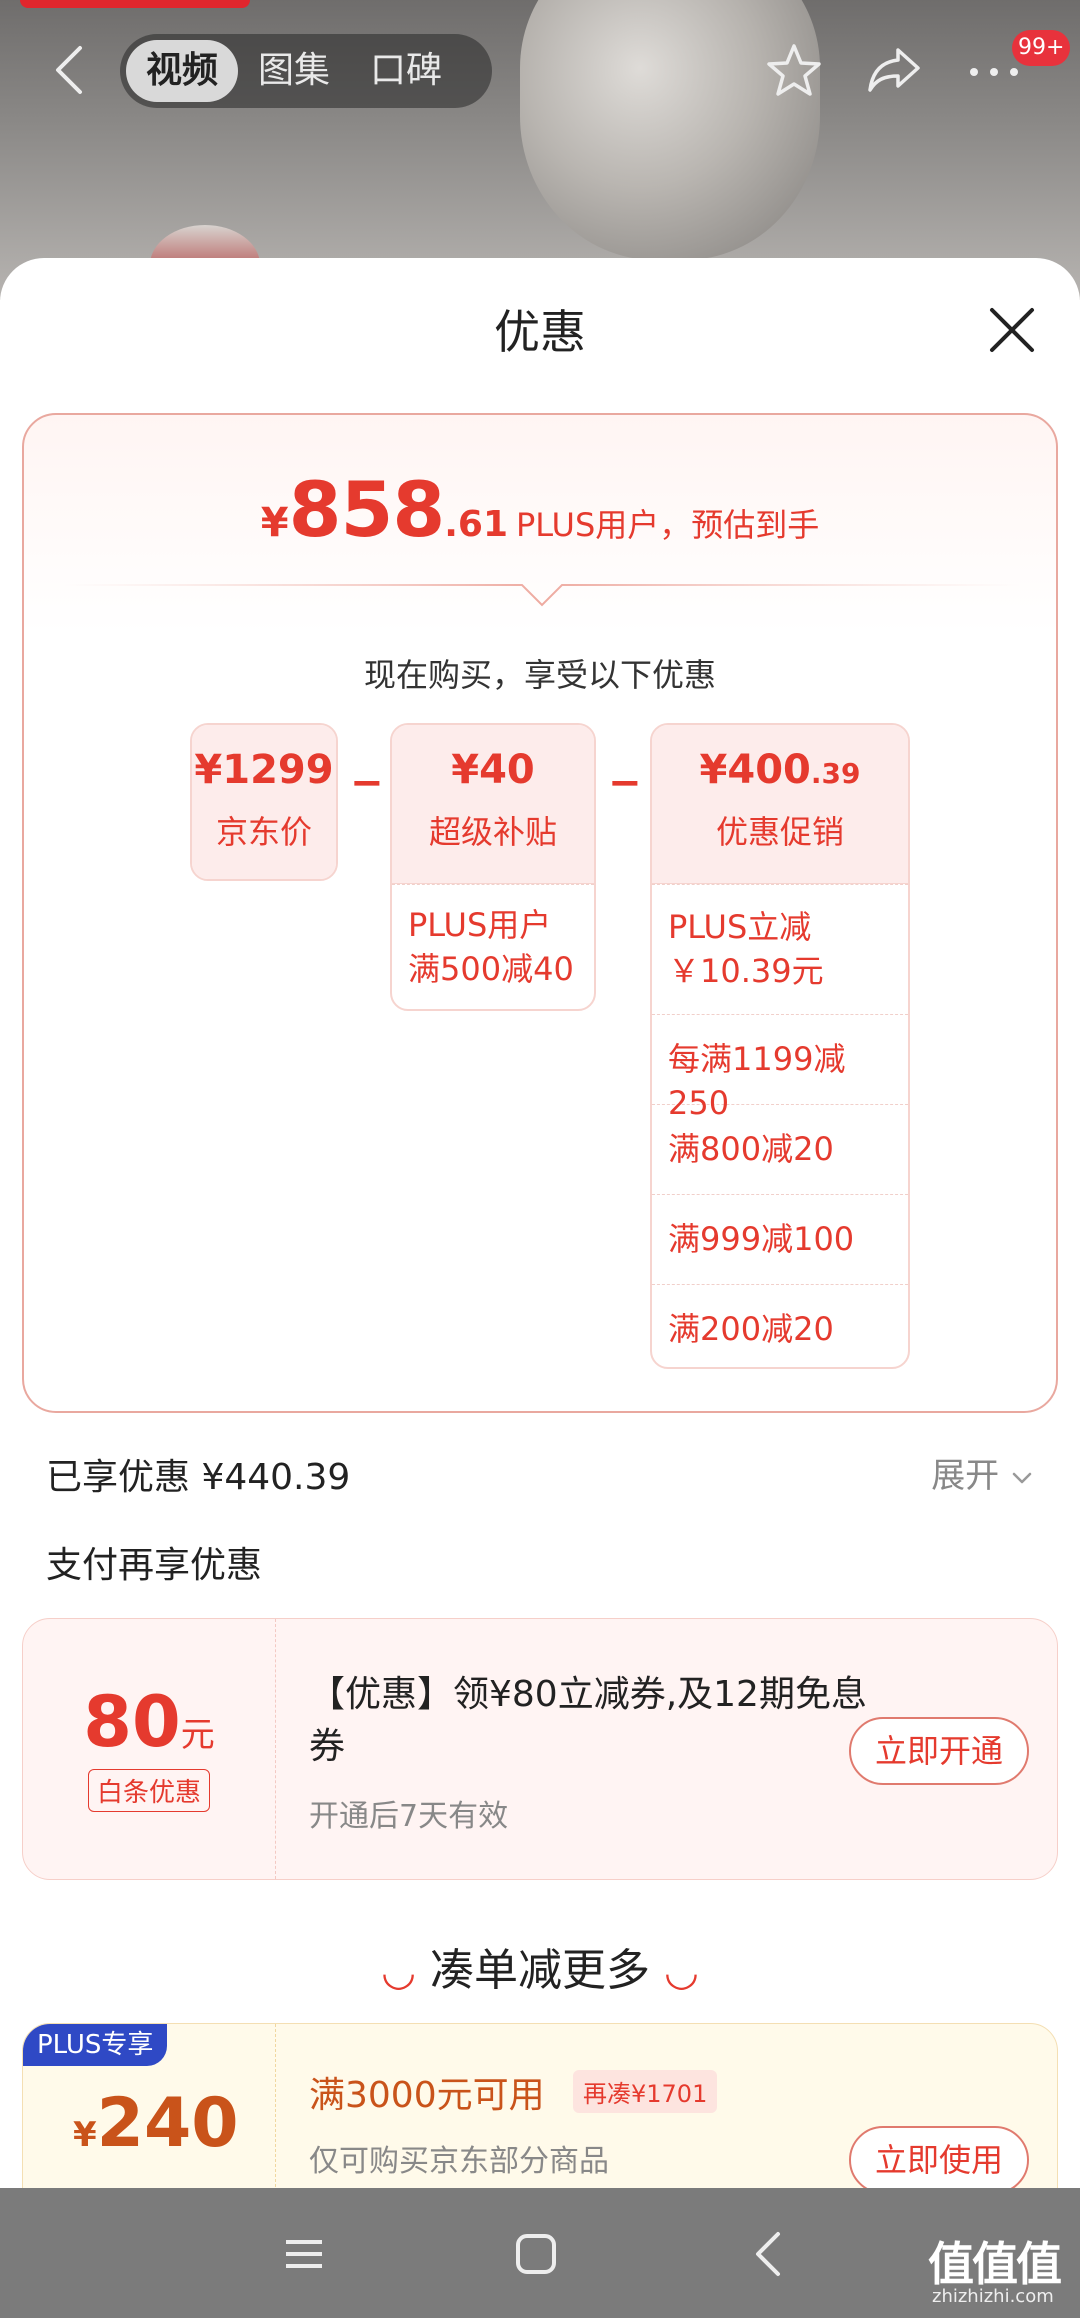 The height and width of the screenshot is (2318, 1080). What do you see at coordinates (480, 925) in the screenshot?
I see `subsidy-condition-line1: PLUS用户` at bounding box center [480, 925].